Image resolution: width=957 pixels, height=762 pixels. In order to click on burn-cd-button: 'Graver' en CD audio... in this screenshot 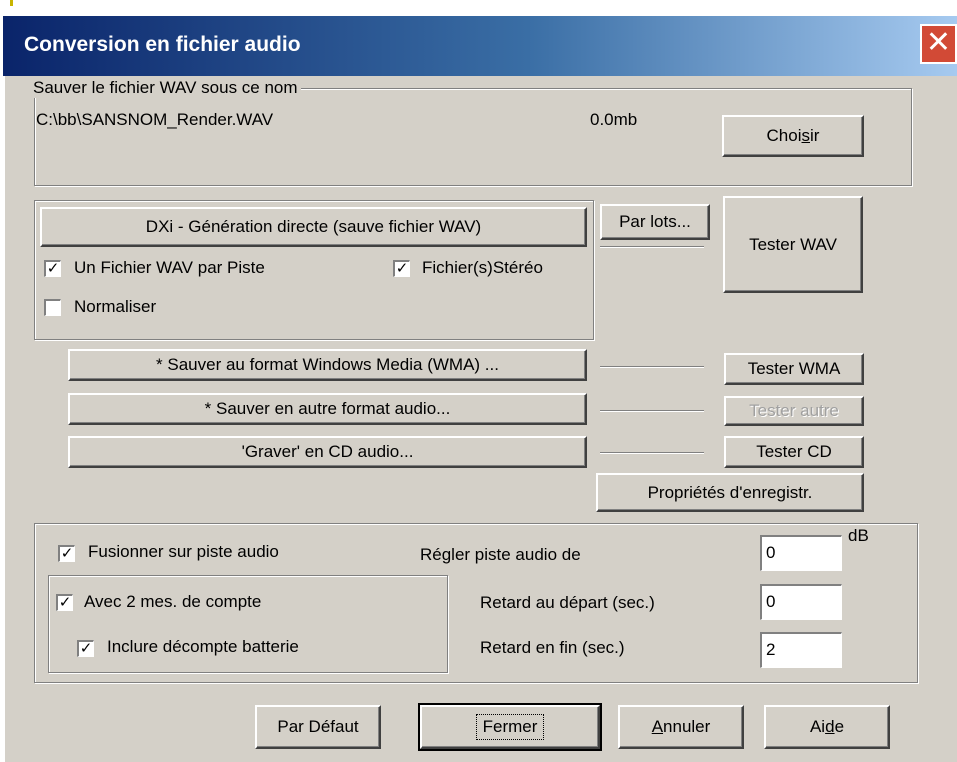, I will do `click(327, 452)`.